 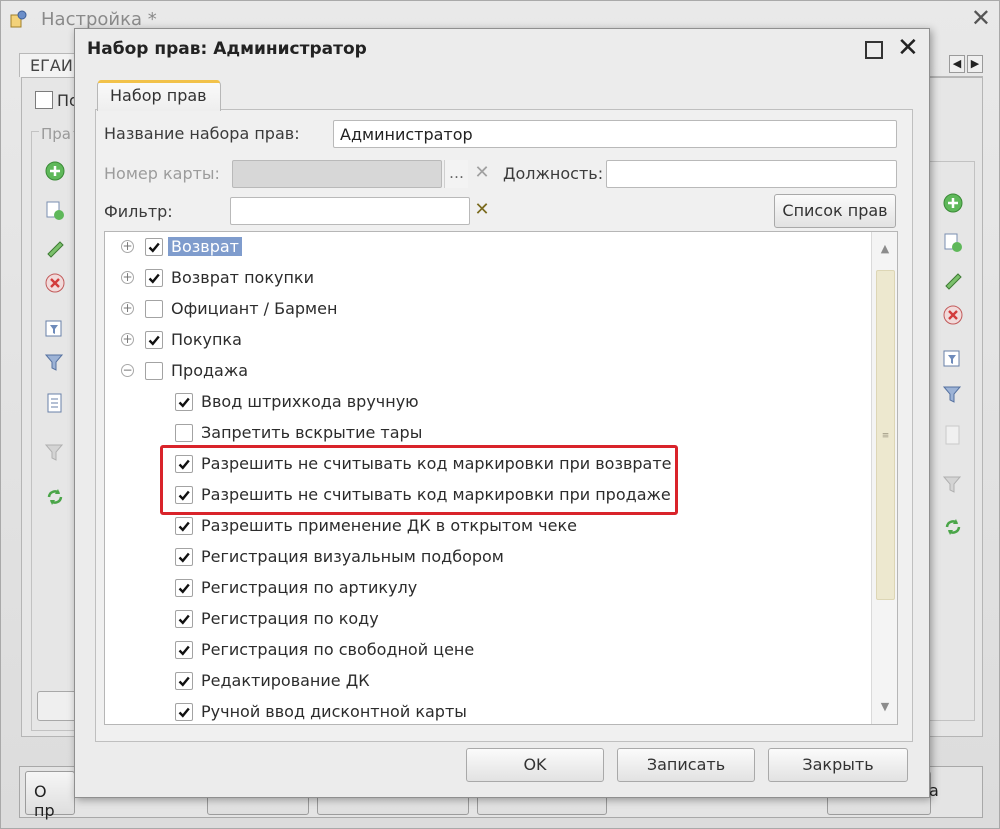 I want to click on rights-set-name-label: Название набора прав:, so click(x=202, y=133).